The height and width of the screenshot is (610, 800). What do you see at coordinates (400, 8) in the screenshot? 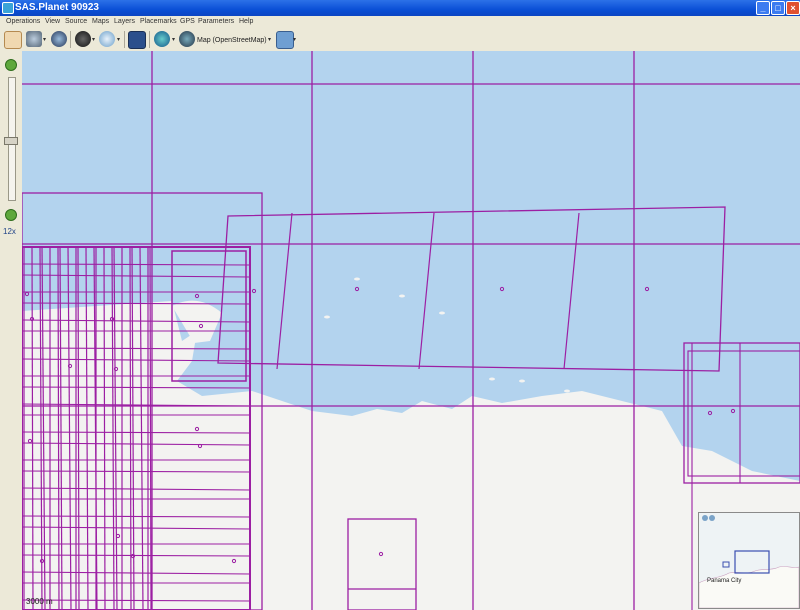
I see `title-bar: SAS.Planet 90923 _ □ ×` at bounding box center [400, 8].